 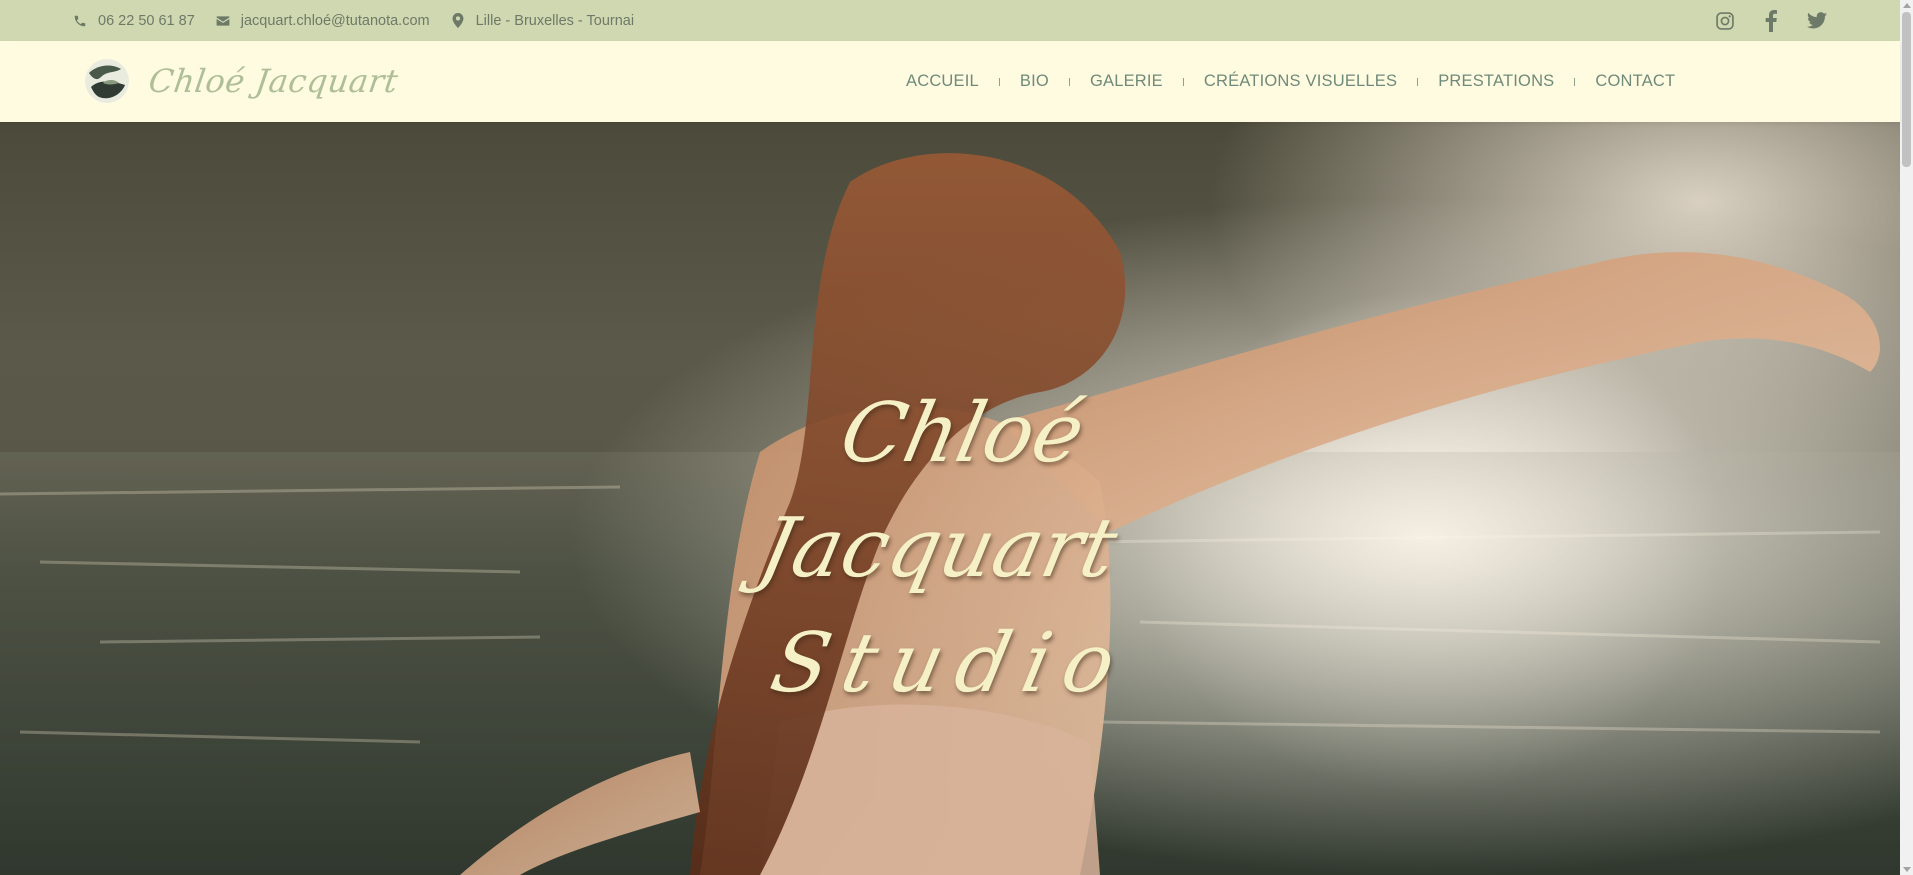 What do you see at coordinates (107, 81) in the screenshot?
I see `logo-mark-icon` at bounding box center [107, 81].